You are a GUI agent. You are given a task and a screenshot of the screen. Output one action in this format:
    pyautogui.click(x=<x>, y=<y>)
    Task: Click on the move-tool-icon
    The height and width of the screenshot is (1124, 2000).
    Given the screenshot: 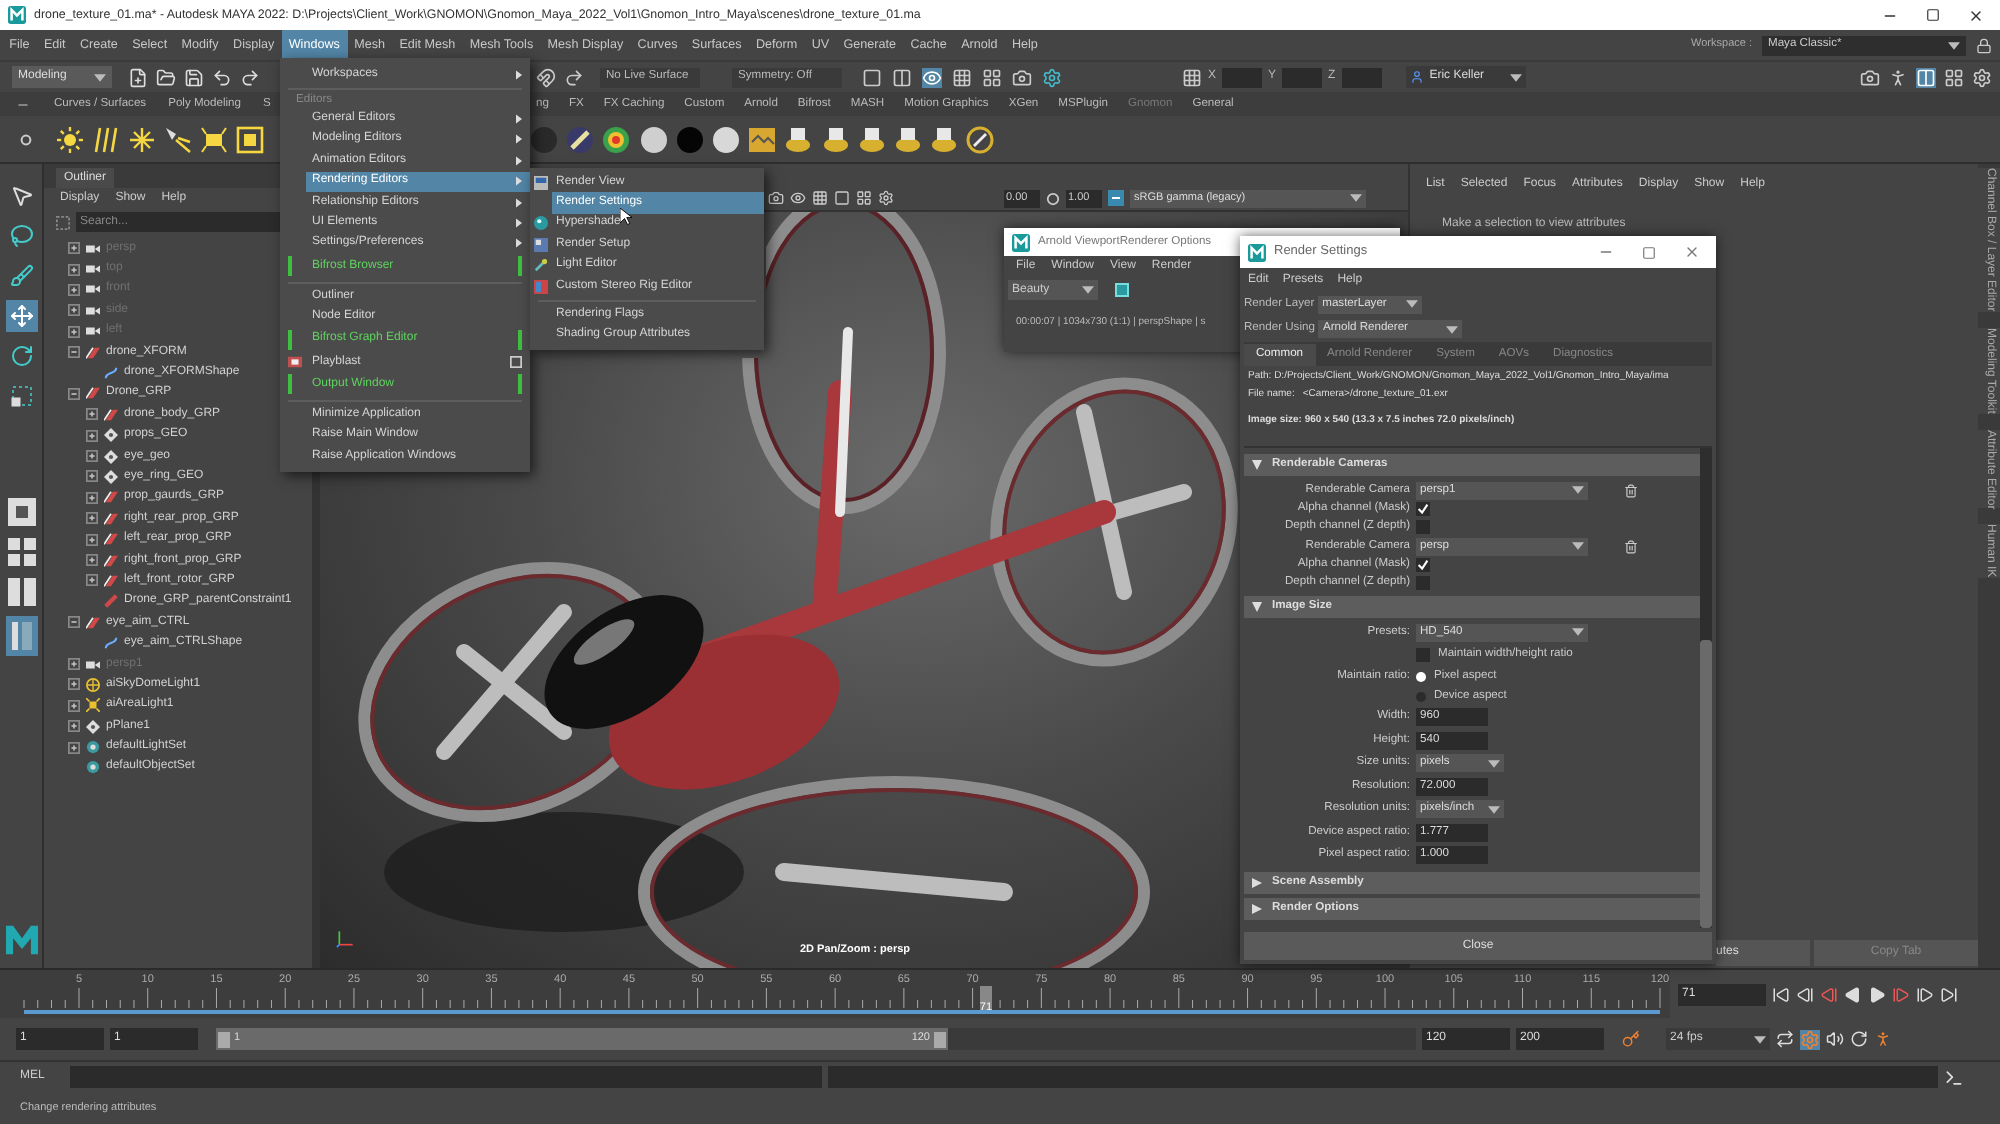 What is the action you would take?
    pyautogui.click(x=21, y=316)
    